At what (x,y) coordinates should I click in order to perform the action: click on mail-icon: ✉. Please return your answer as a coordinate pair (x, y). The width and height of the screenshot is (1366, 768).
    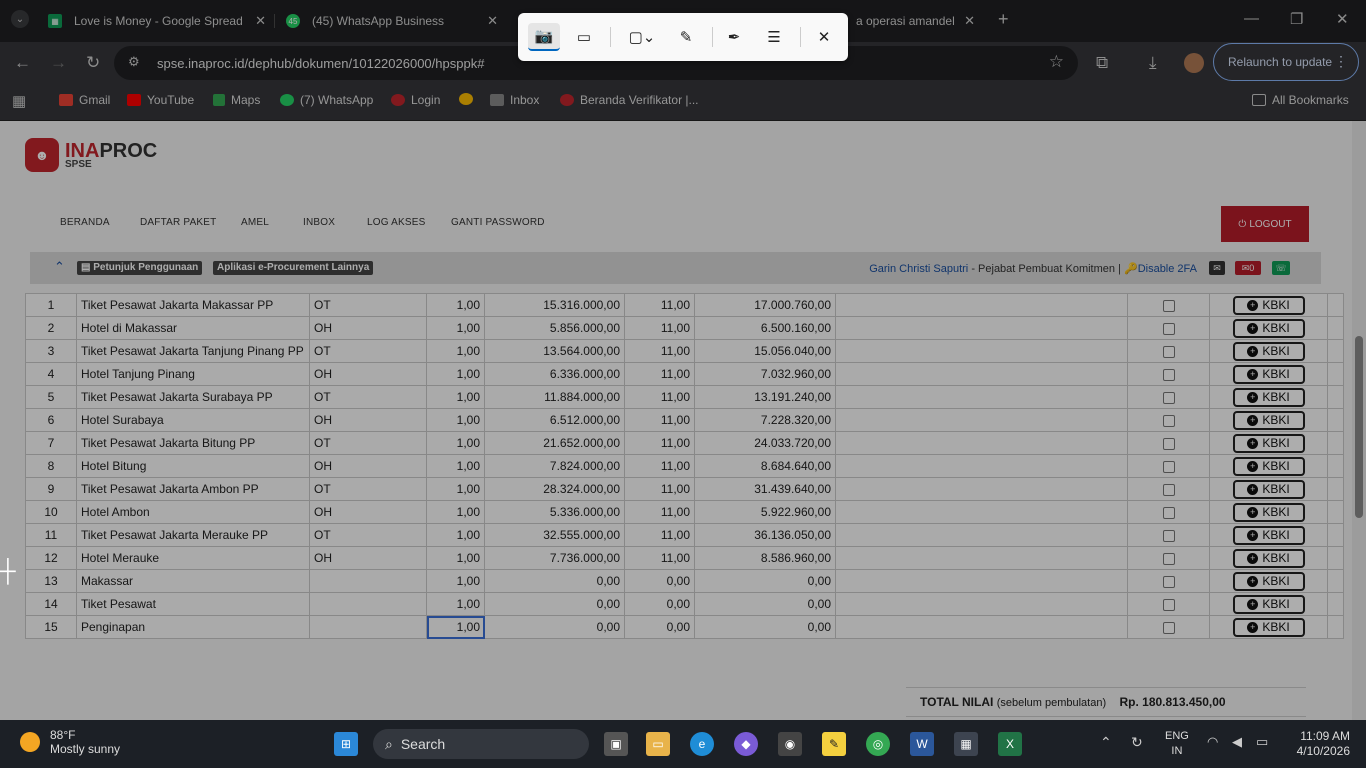
    Looking at the image, I should click on (1217, 268).